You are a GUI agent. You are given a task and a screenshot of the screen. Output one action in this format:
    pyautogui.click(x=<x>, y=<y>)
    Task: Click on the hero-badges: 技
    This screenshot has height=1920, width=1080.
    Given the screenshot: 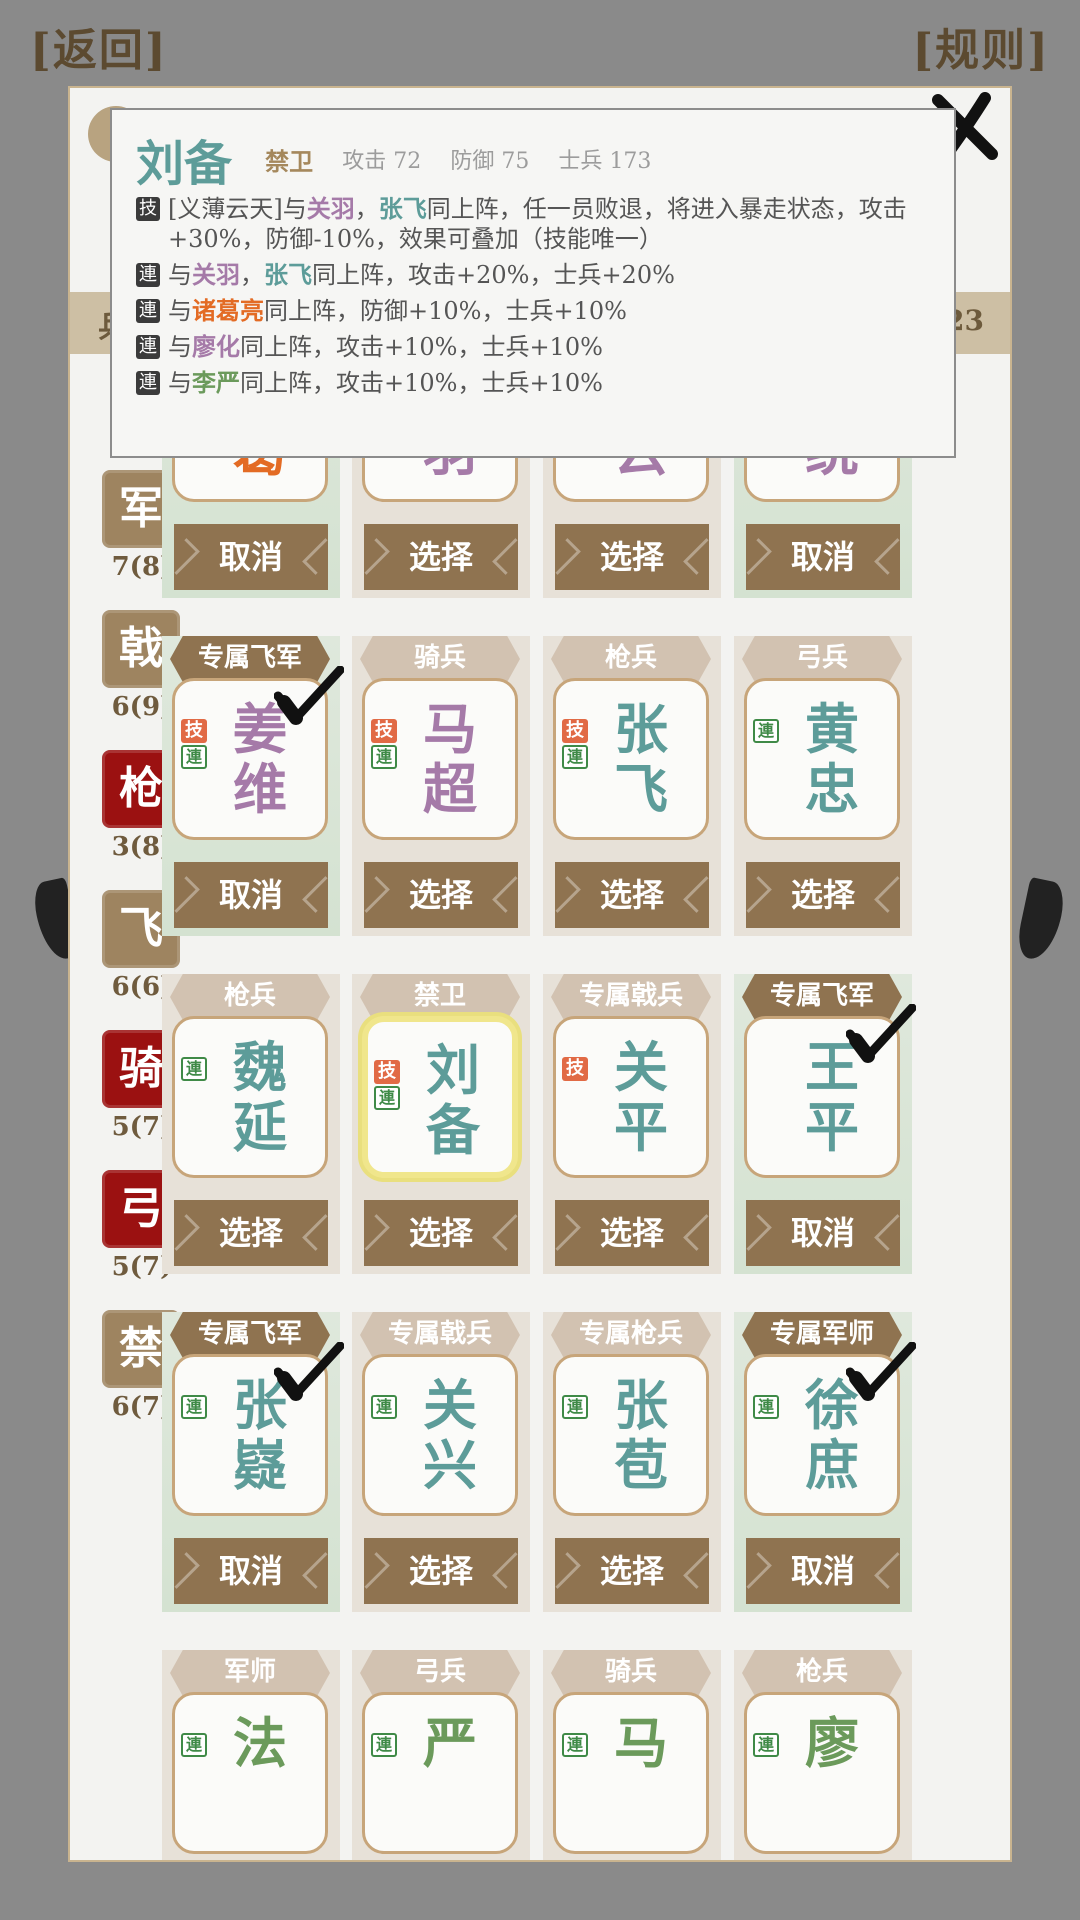 What is the action you would take?
    pyautogui.click(x=576, y=1070)
    